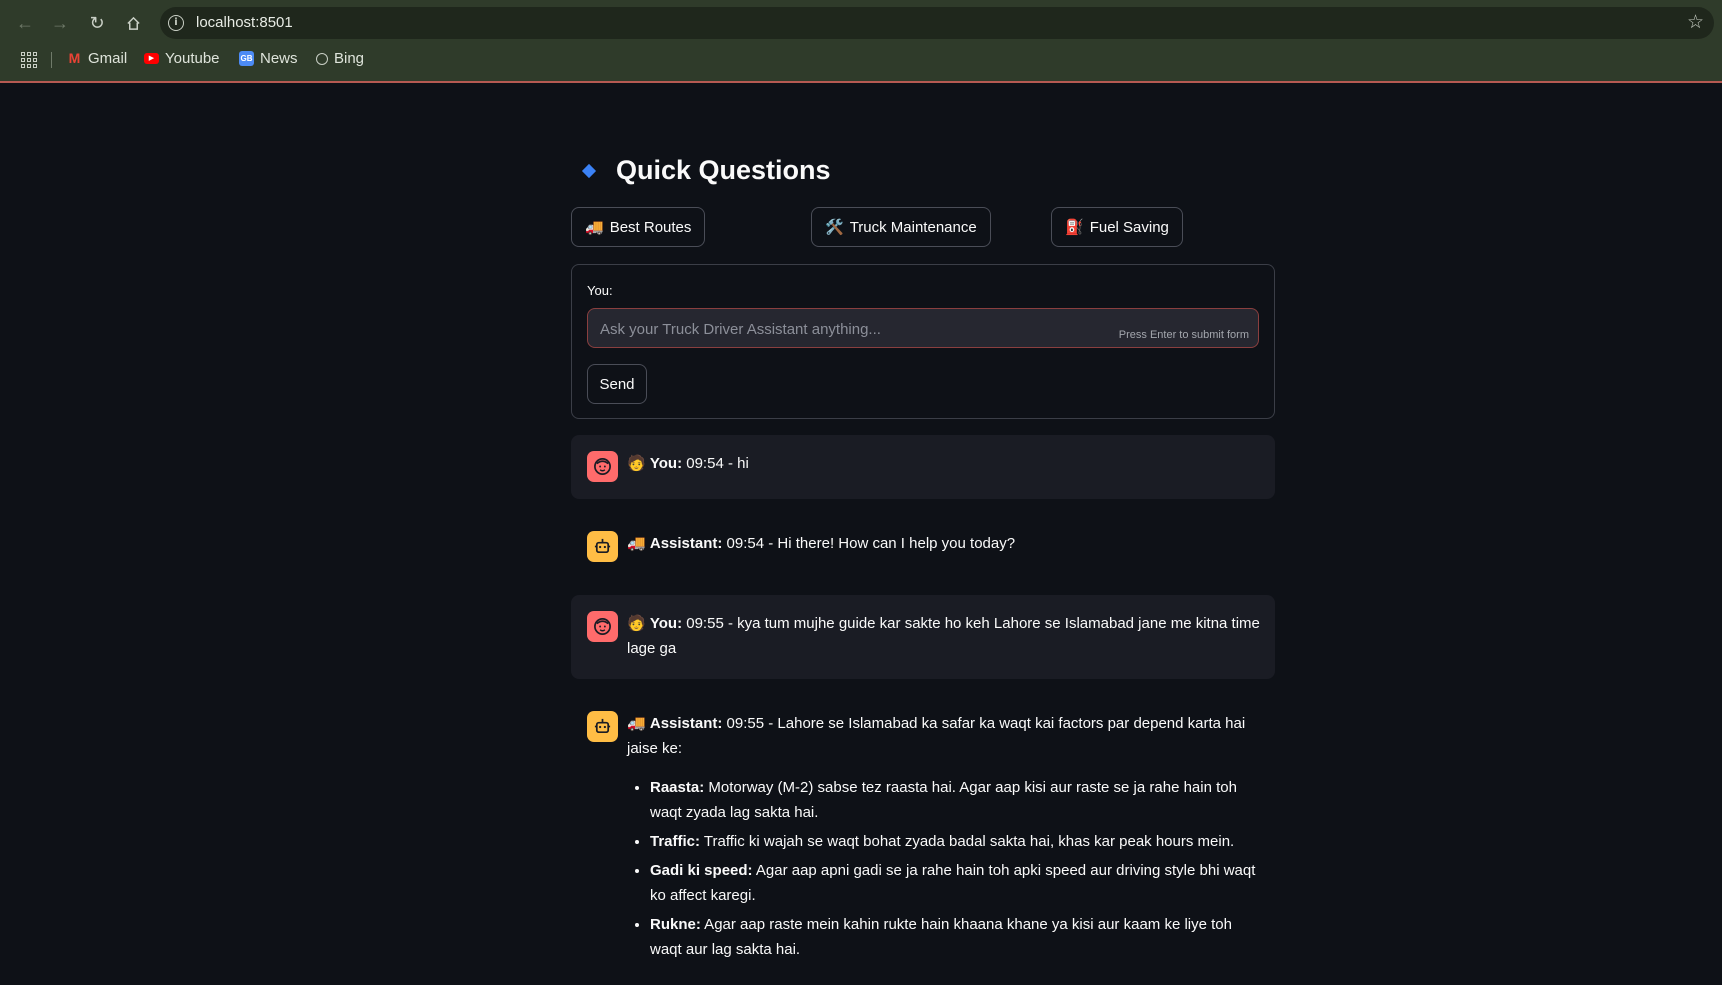 This screenshot has width=1722, height=985. Describe the element at coordinates (677, 787) in the screenshot. I see `bullet-term: Raasta:` at that location.